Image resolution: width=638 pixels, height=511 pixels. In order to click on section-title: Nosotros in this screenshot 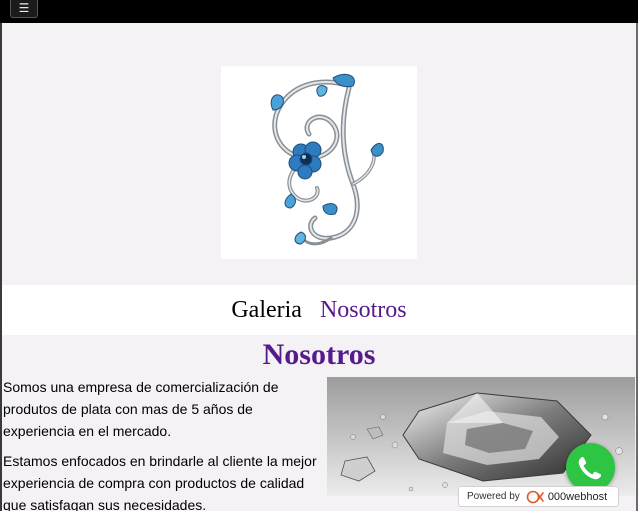, I will do `click(319, 354)`.